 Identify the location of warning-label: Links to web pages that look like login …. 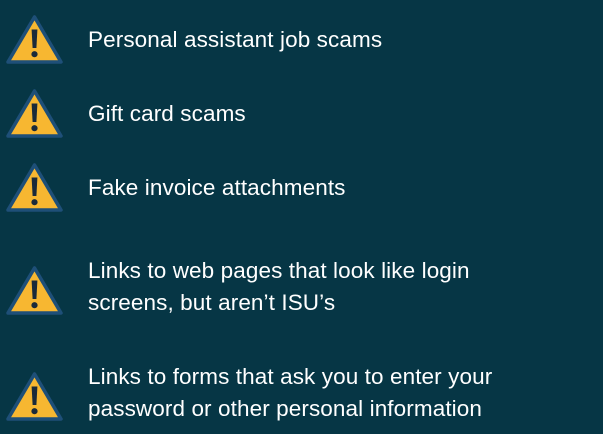
(279, 287).